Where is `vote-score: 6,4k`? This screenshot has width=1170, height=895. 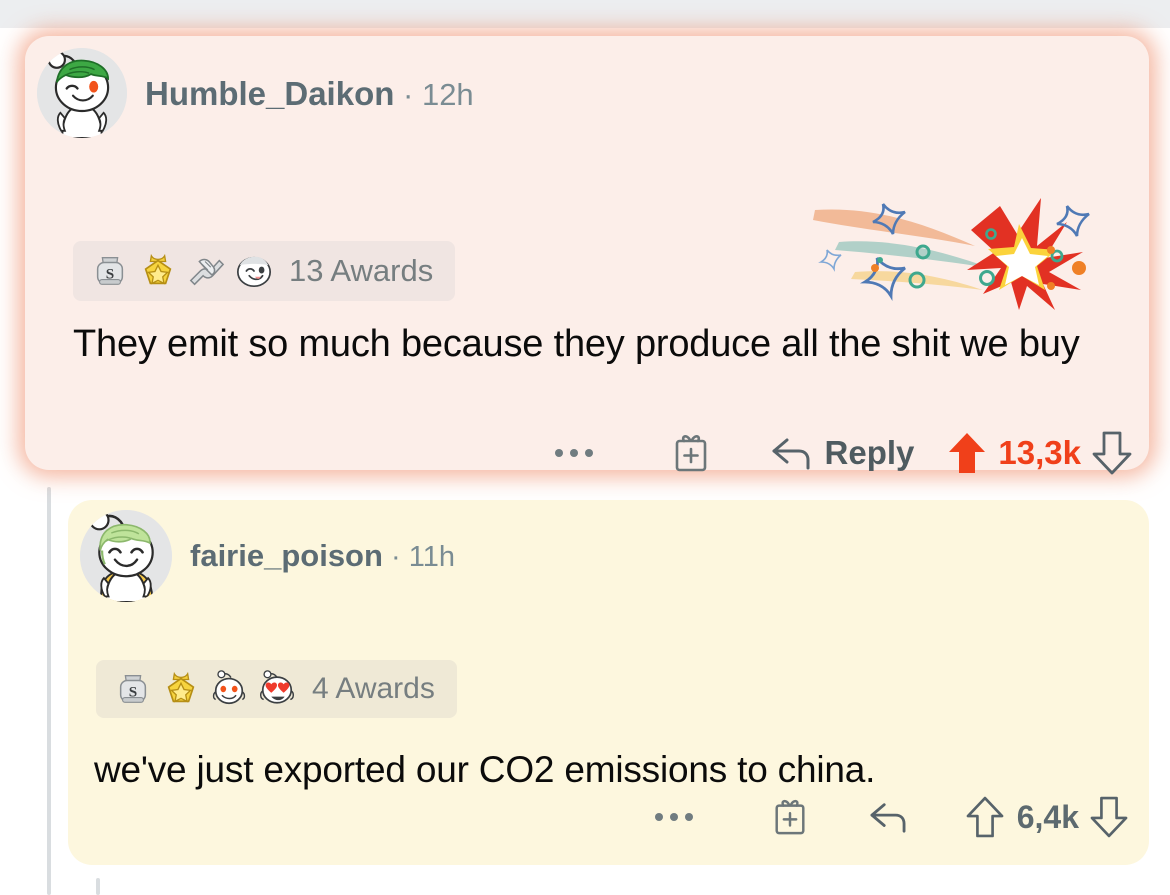 vote-score: 6,4k is located at coordinates (1047, 816).